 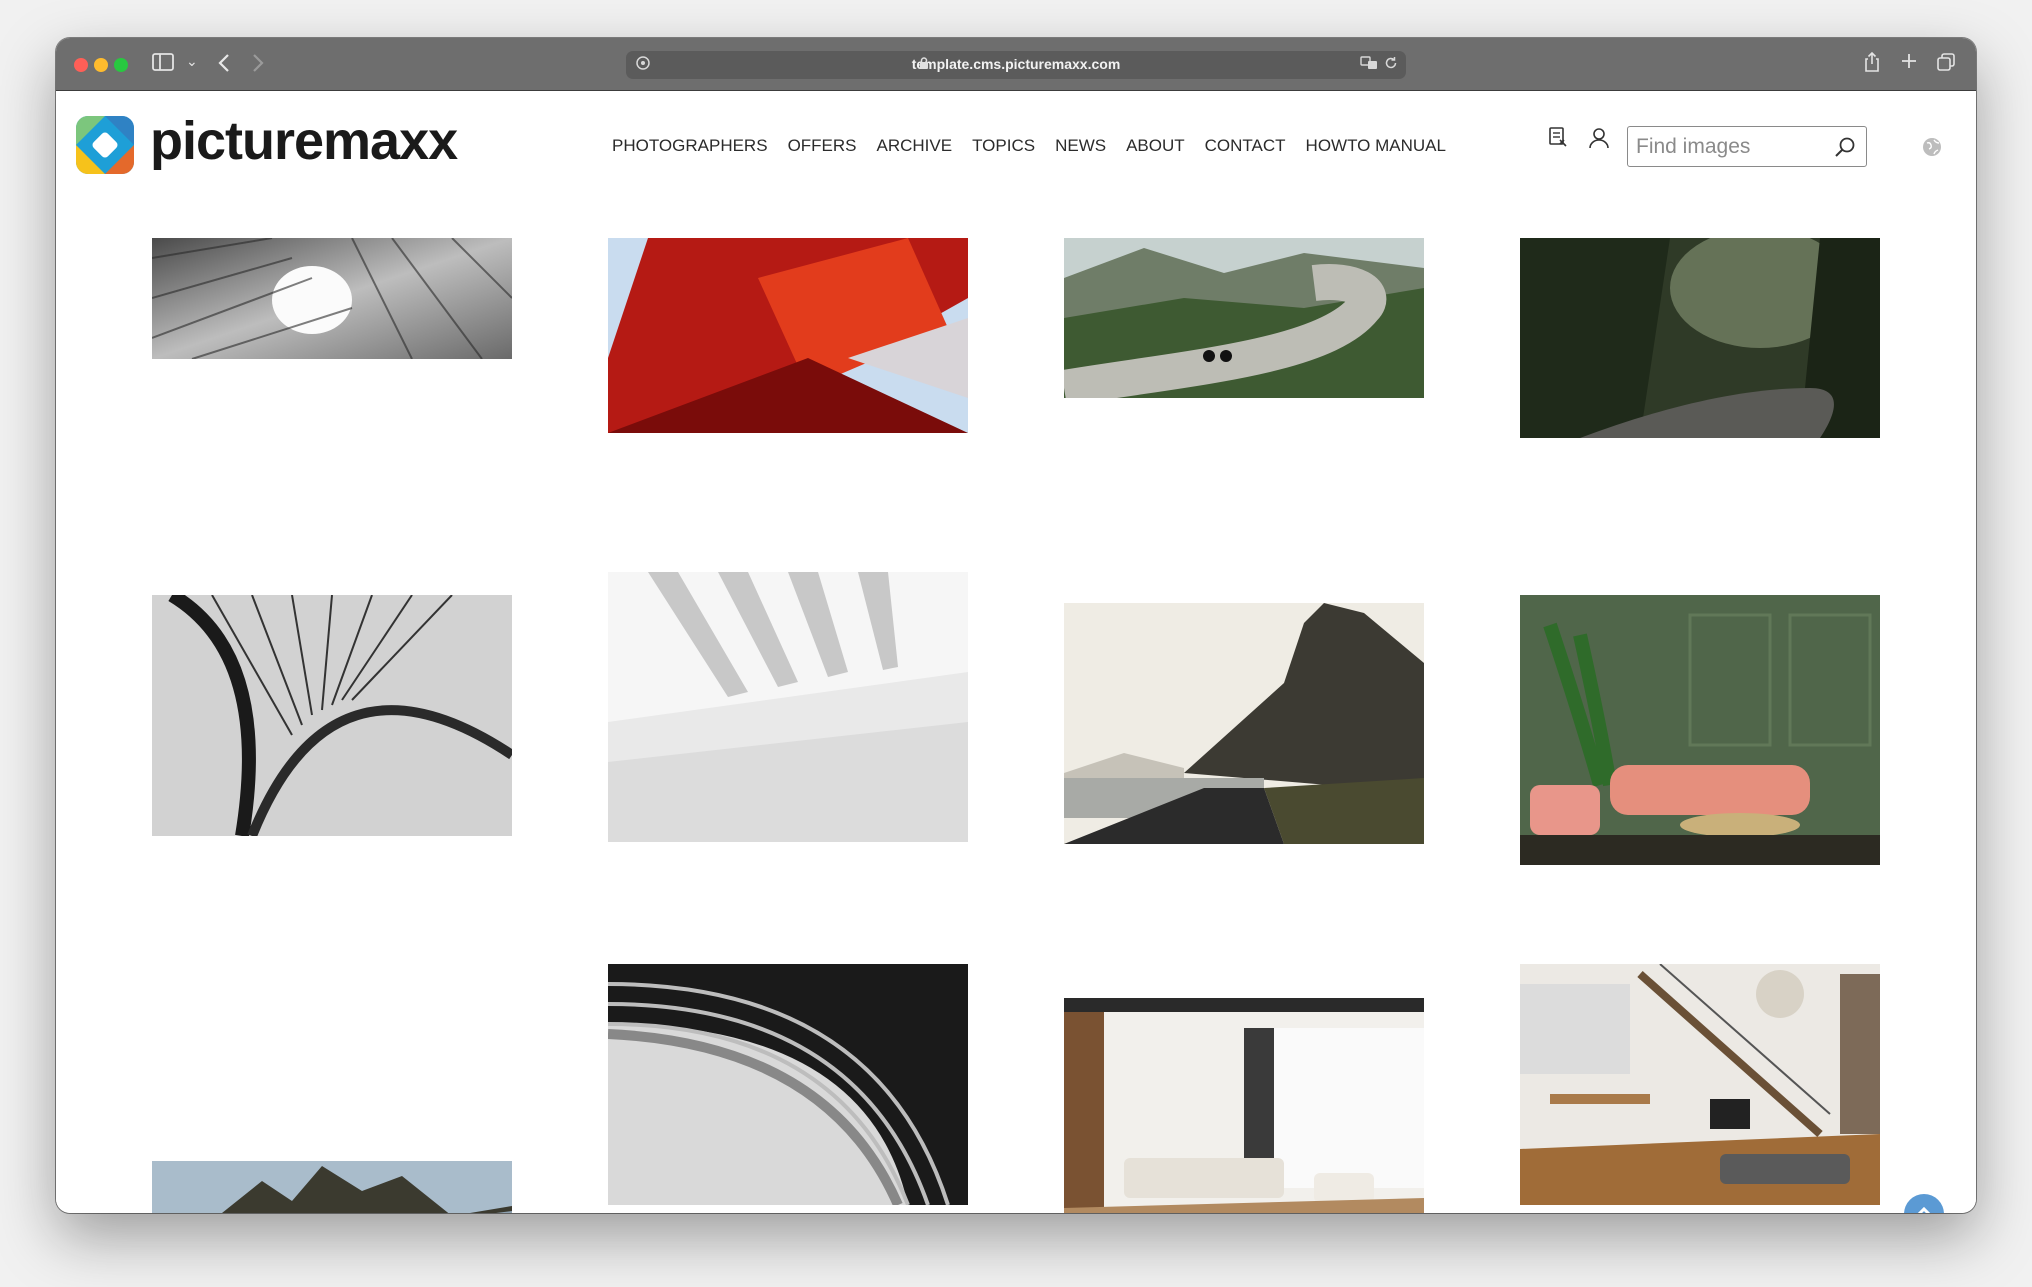 What do you see at coordinates (121, 65) in the screenshot?
I see `zoom-window-button` at bounding box center [121, 65].